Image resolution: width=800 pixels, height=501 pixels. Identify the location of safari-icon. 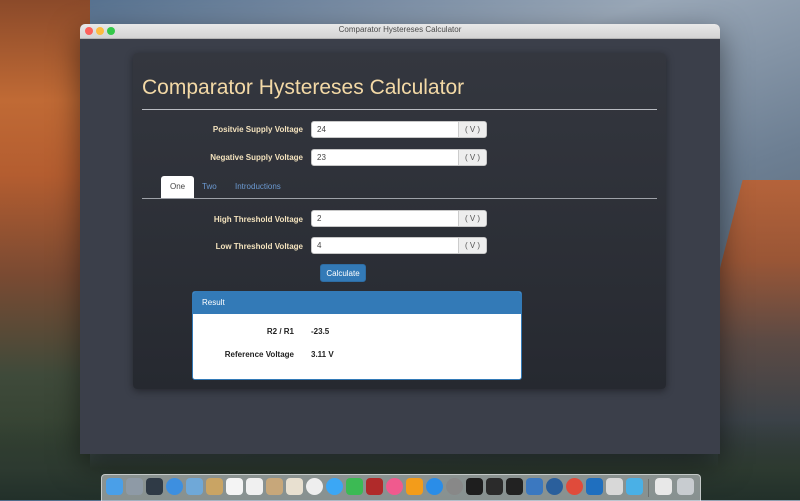
(174, 486).